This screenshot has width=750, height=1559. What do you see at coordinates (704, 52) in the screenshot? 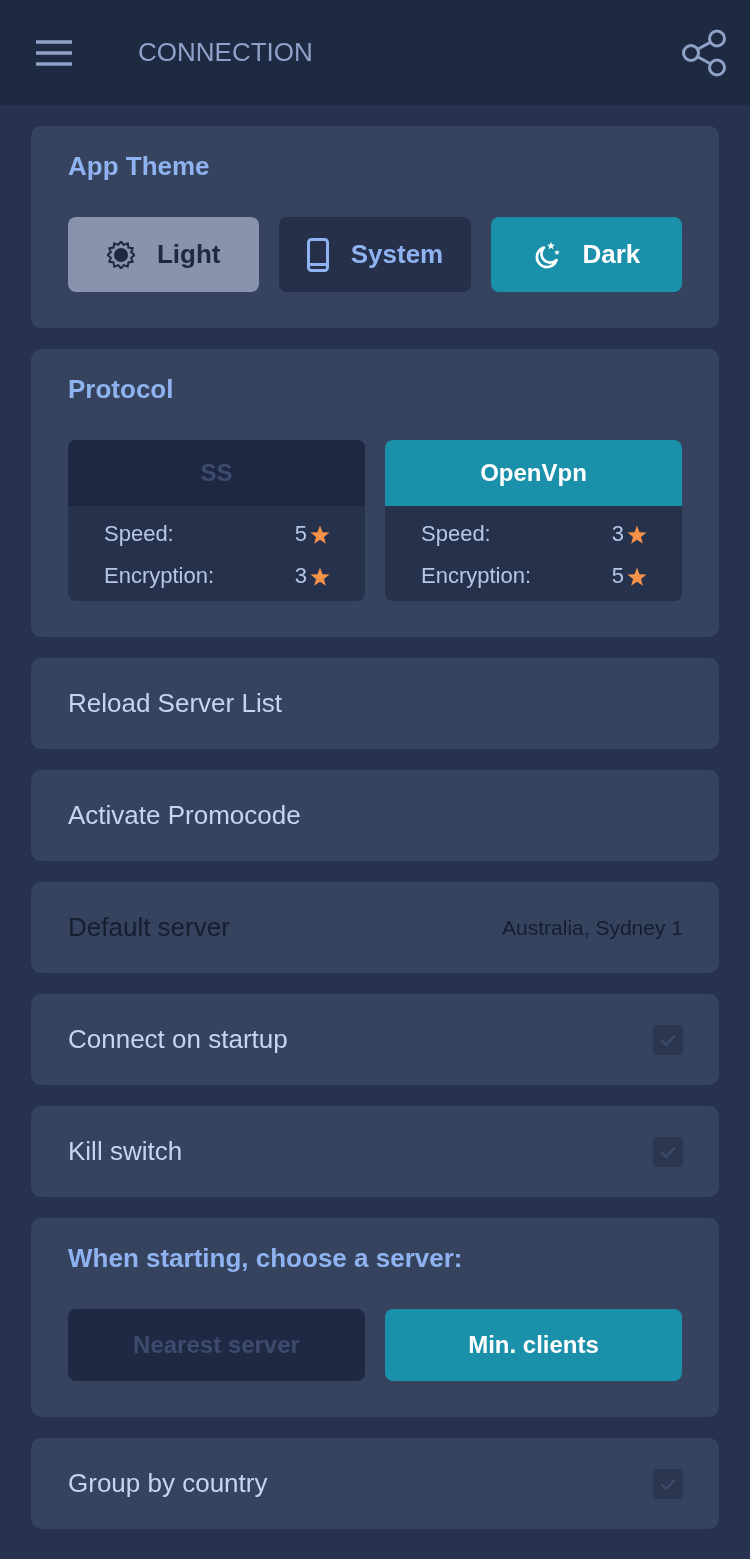
I see `share-icon` at bounding box center [704, 52].